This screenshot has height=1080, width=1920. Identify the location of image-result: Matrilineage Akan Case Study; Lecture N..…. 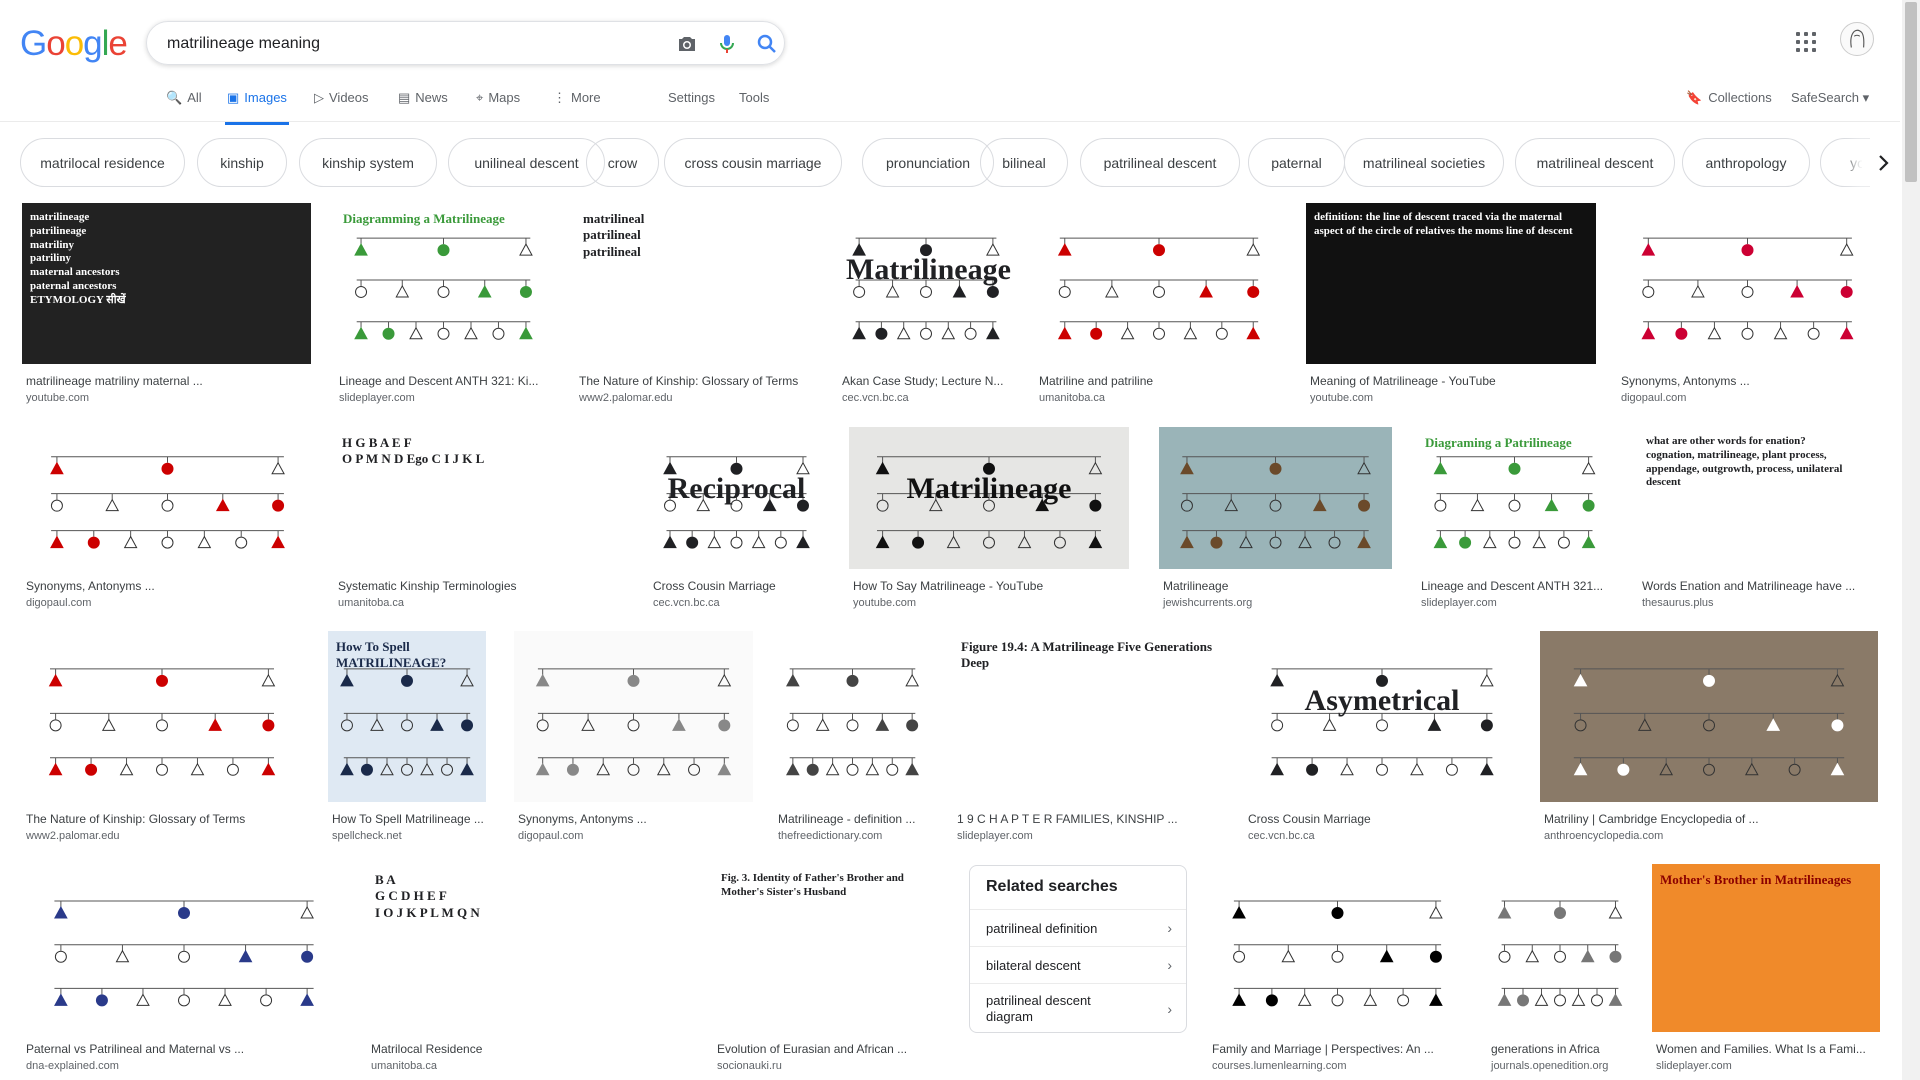
(926, 306).